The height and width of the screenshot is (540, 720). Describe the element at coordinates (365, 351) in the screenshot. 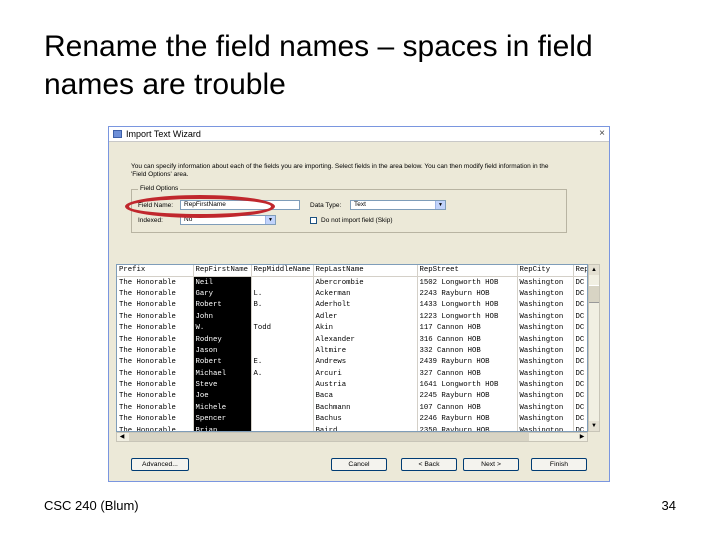

I see `grid-cell: Altmire` at that location.